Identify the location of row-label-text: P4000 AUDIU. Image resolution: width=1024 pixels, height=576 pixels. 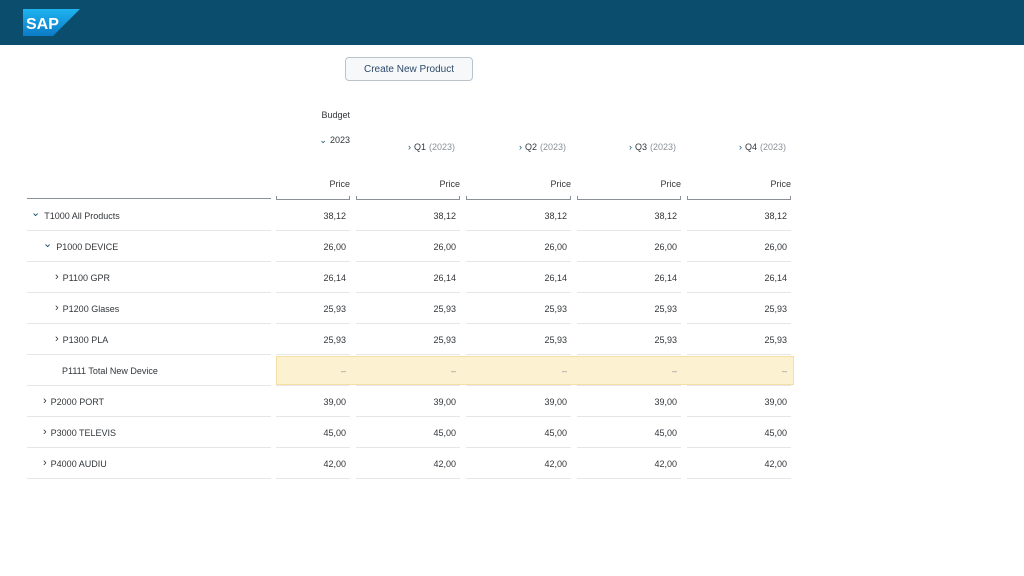
(78, 463).